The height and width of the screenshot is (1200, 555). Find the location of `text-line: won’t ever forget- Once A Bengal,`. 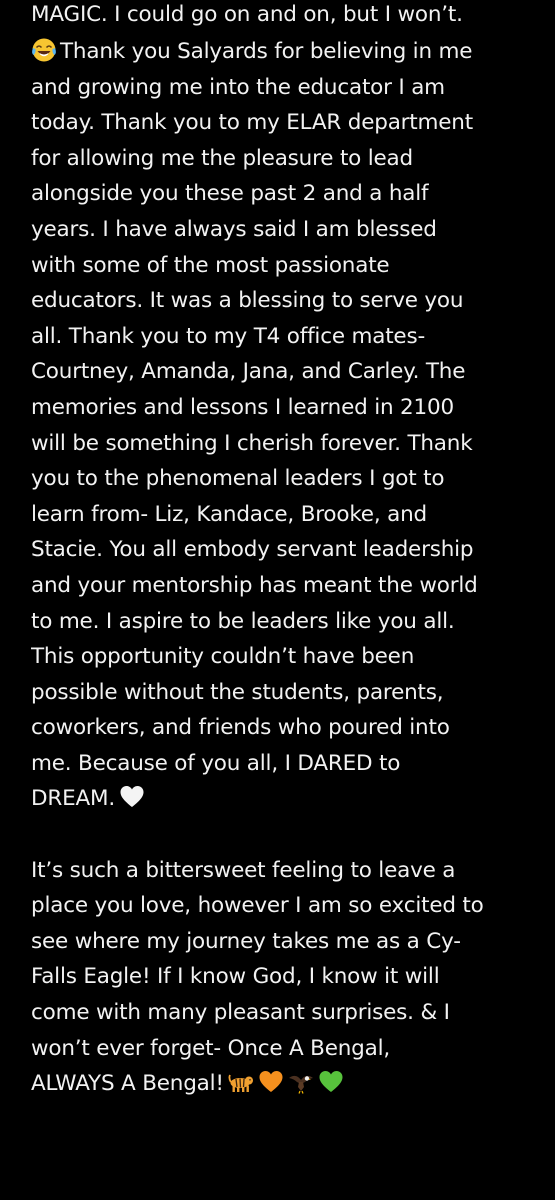

text-line: won’t ever forget- Once A Bengal, is located at coordinates (211, 1048).